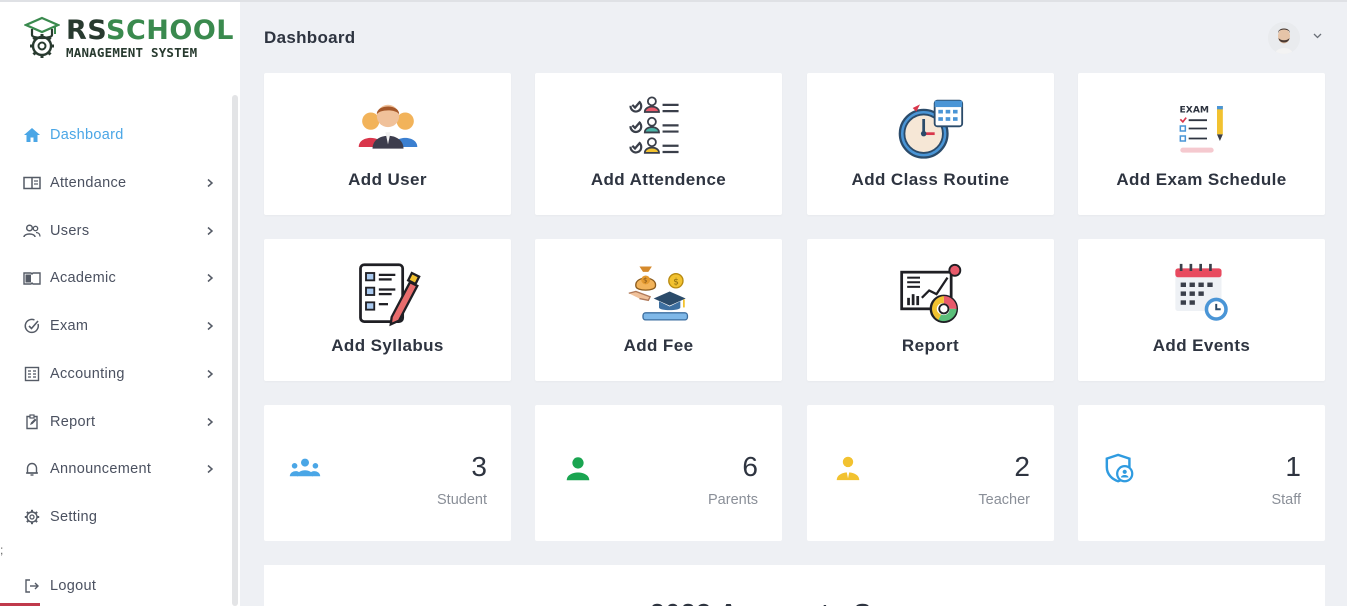  I want to click on user-avatar-icon, so click(1284, 38).